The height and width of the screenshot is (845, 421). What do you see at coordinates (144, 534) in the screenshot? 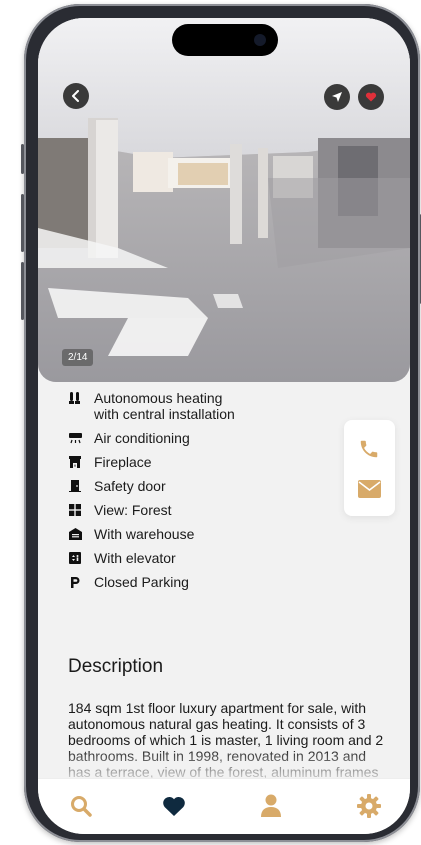
I see `feature-label: With warehouse` at bounding box center [144, 534].